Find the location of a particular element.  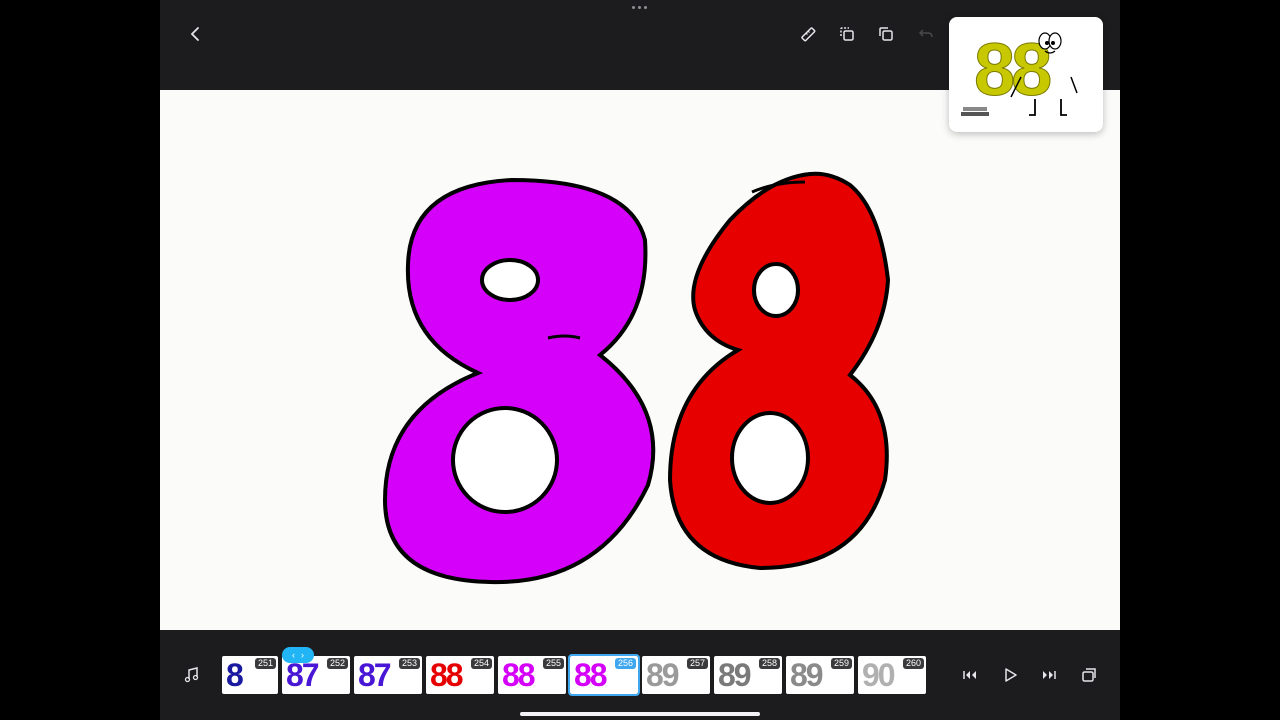

timeline-frame: 88 254 is located at coordinates (460, 675).